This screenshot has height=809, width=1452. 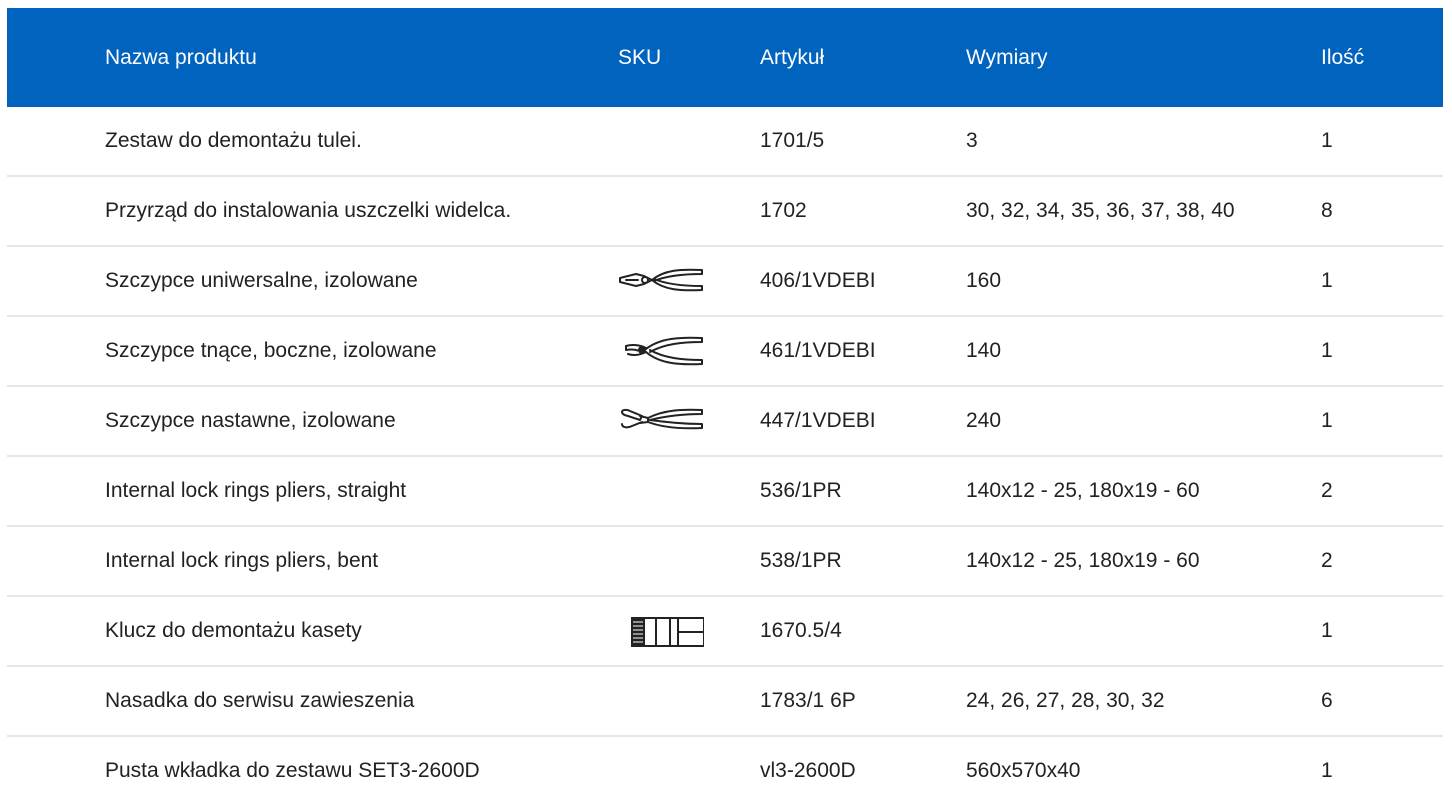 What do you see at coordinates (242, 560) in the screenshot?
I see `product-name: Internal lock rings pliers, bent` at bounding box center [242, 560].